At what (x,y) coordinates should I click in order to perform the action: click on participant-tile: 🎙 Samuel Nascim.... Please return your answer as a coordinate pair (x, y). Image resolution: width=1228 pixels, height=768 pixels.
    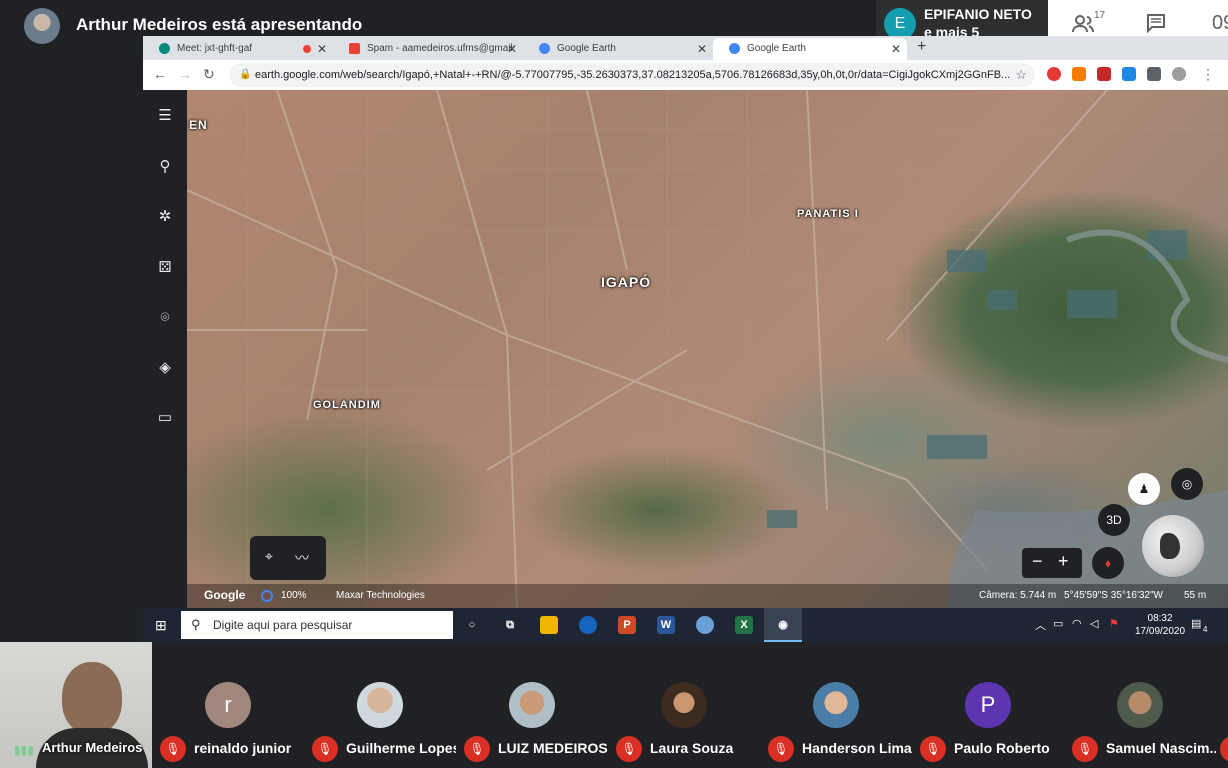
    Looking at the image, I should click on (1146, 705).